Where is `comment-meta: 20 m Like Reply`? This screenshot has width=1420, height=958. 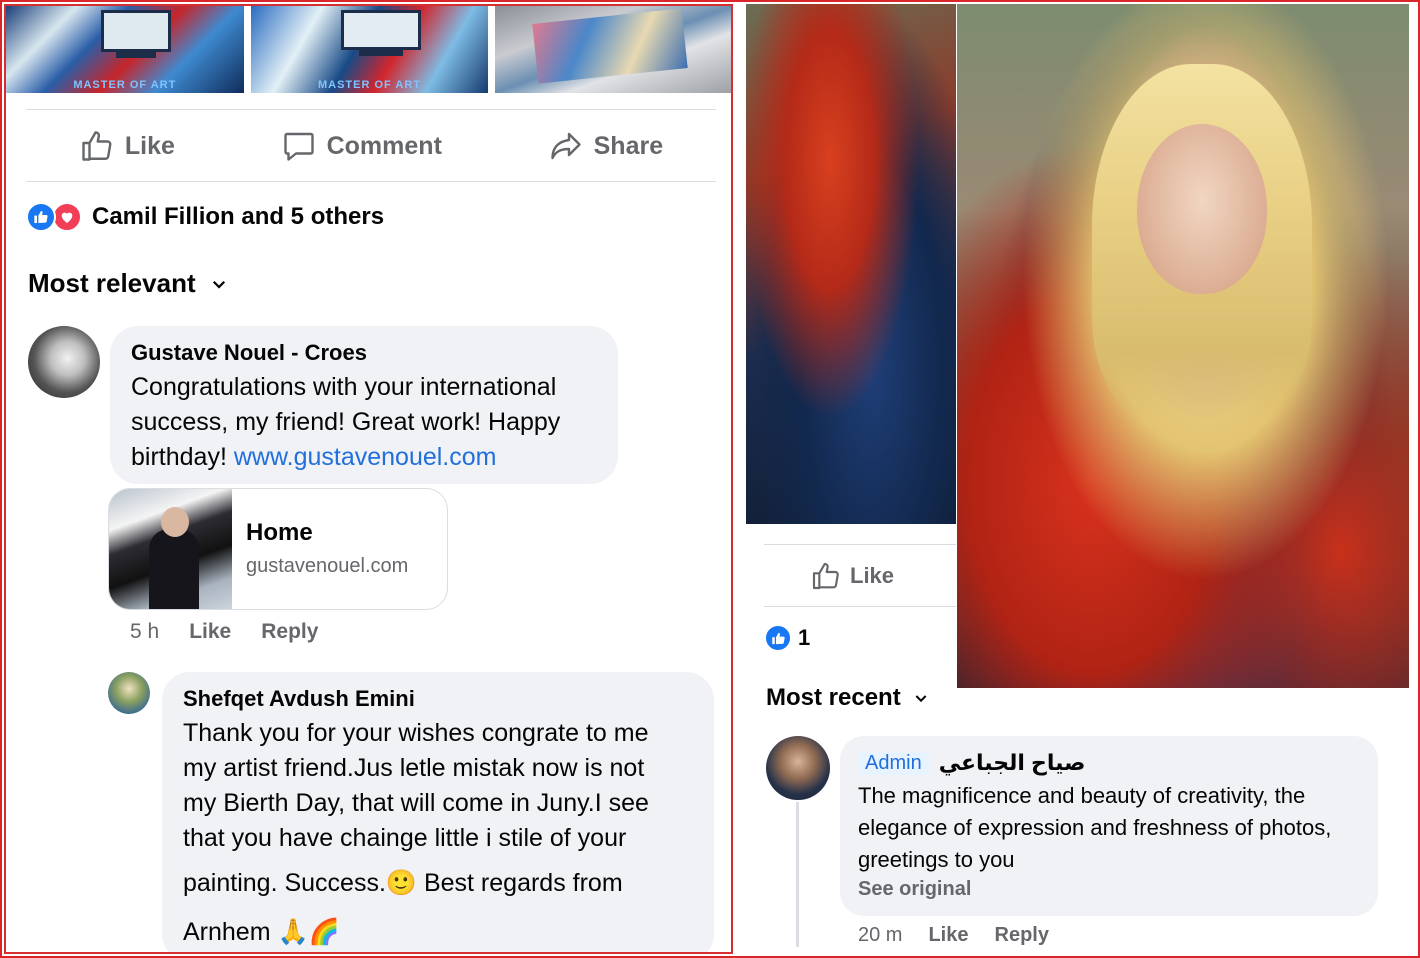 comment-meta: 20 m Like Reply is located at coordinates (953, 935).